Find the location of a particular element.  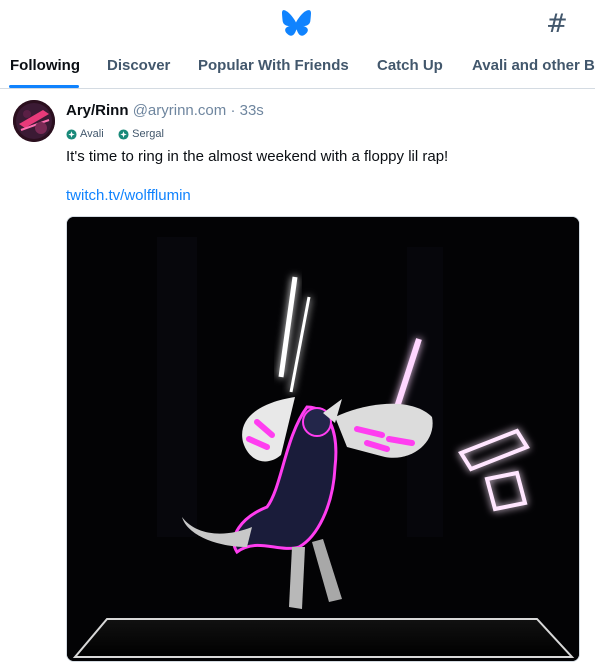

post-link: twitch.tv/wolfflumin is located at coordinates (128, 196).